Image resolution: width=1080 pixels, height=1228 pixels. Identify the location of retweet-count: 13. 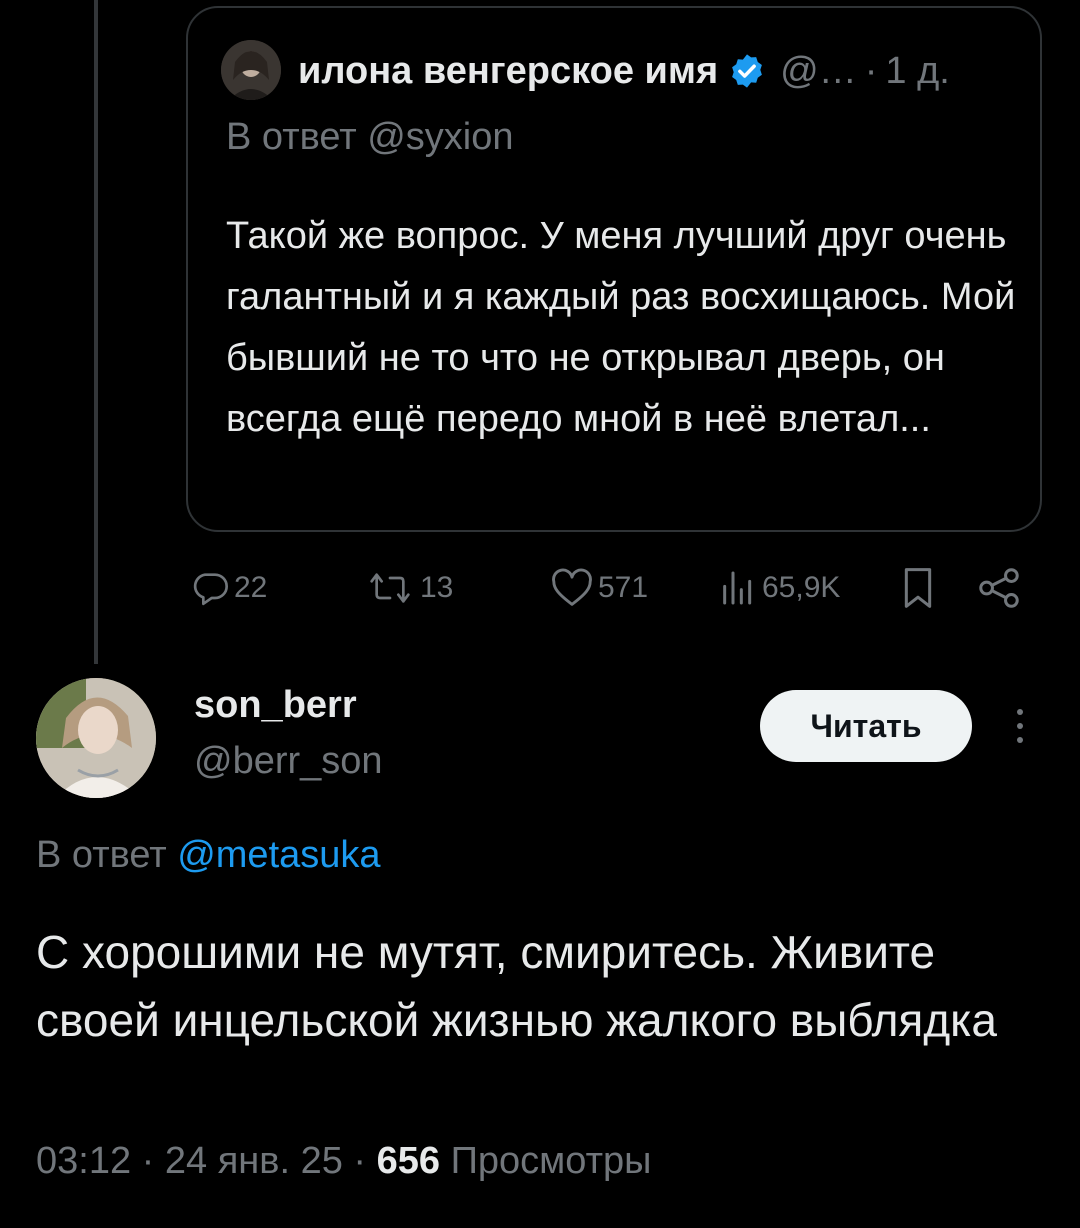
(437, 587).